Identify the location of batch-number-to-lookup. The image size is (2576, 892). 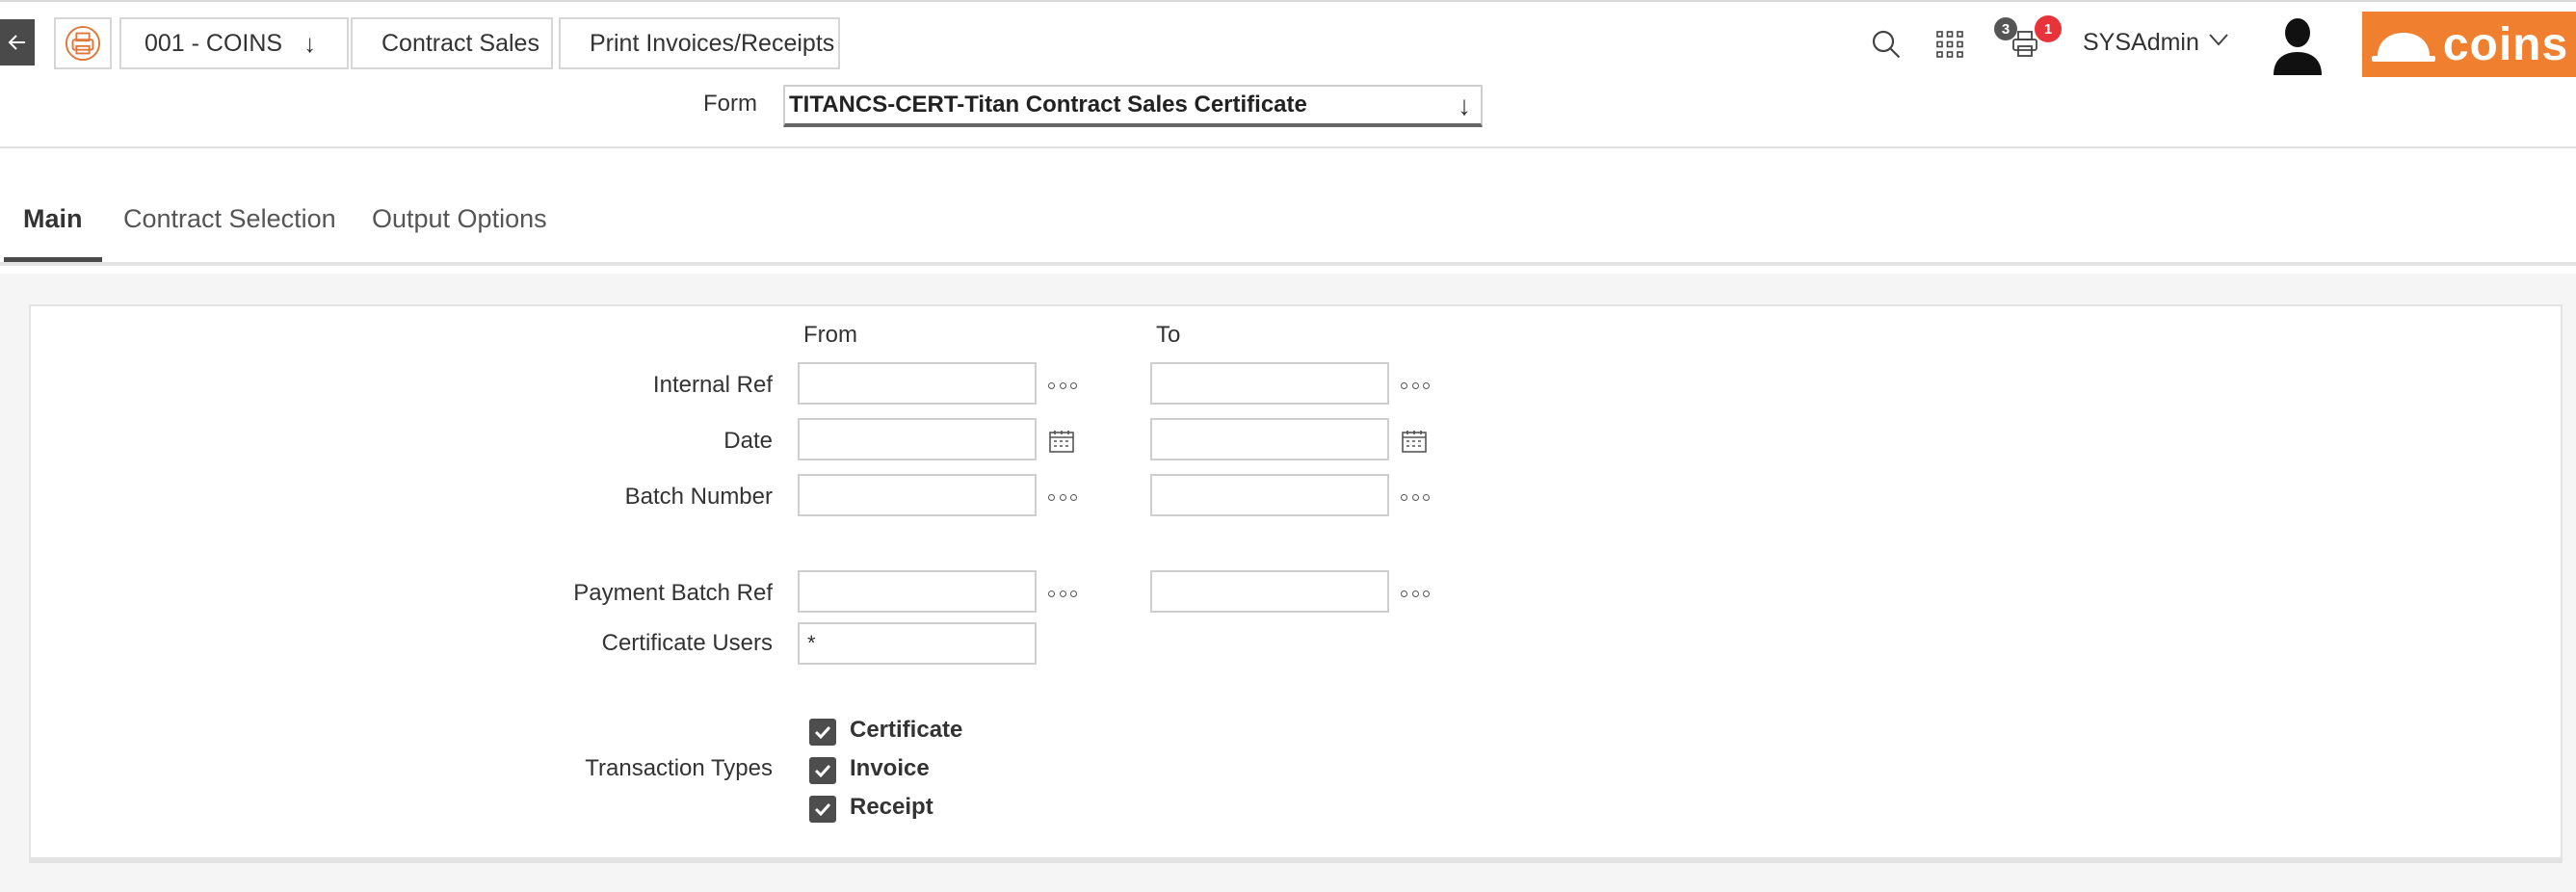
(1416, 497).